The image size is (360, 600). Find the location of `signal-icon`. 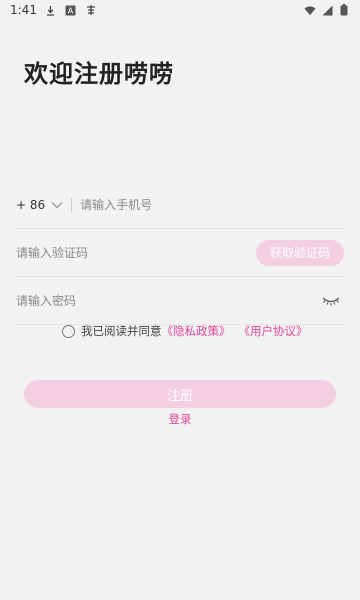

signal-icon is located at coordinates (327, 10).